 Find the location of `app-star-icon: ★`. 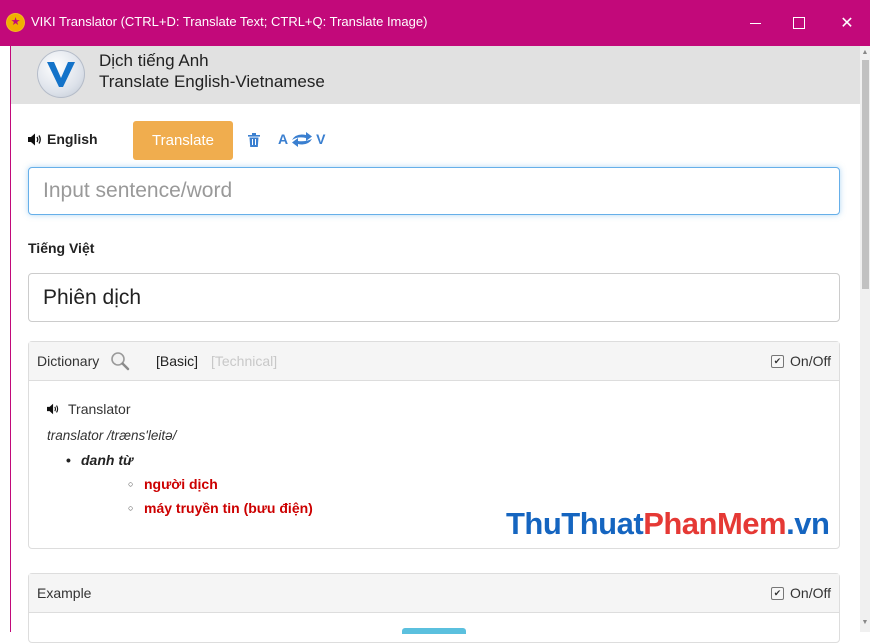

app-star-icon: ★ is located at coordinates (15, 22).